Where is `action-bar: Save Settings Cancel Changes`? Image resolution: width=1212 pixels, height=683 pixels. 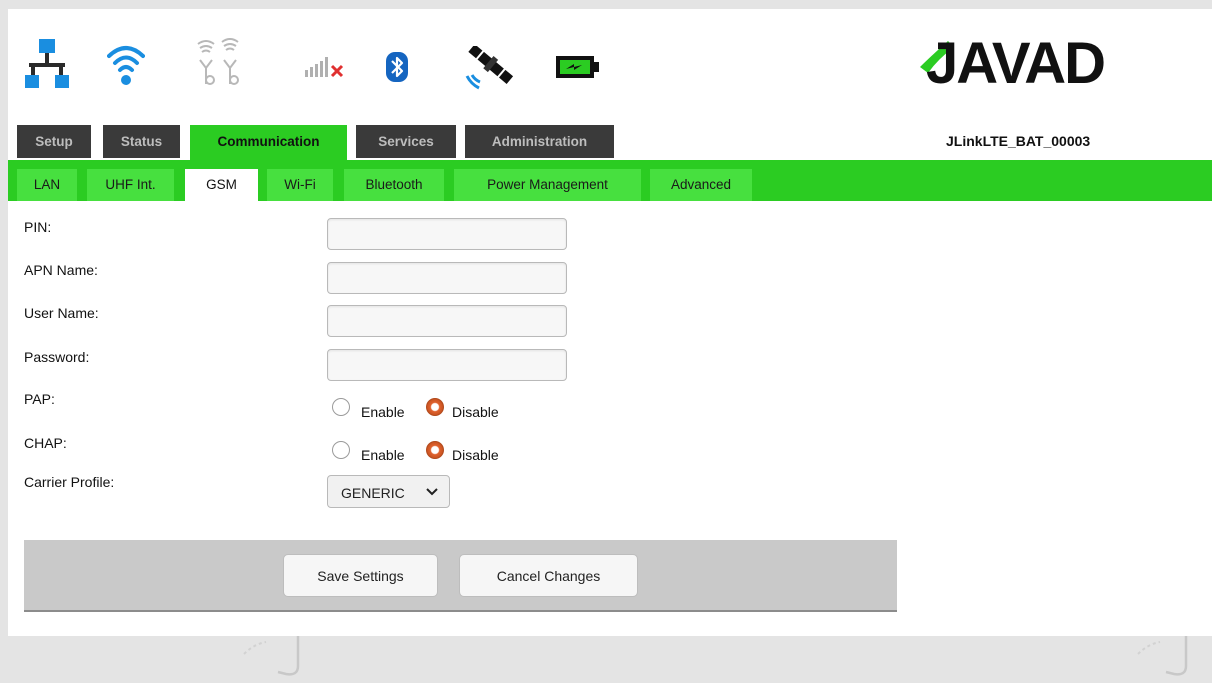 action-bar: Save Settings Cancel Changes is located at coordinates (460, 576).